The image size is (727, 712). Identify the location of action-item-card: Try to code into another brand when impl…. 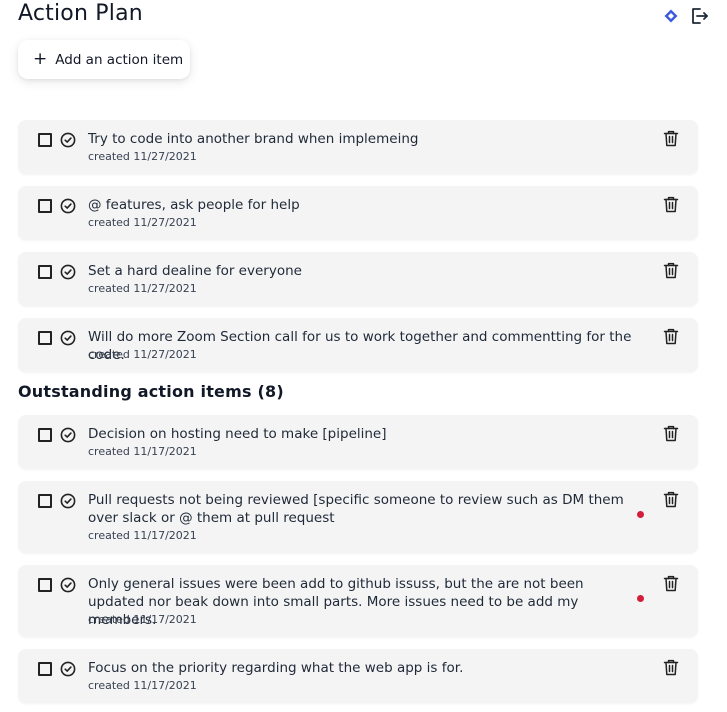
(358, 147).